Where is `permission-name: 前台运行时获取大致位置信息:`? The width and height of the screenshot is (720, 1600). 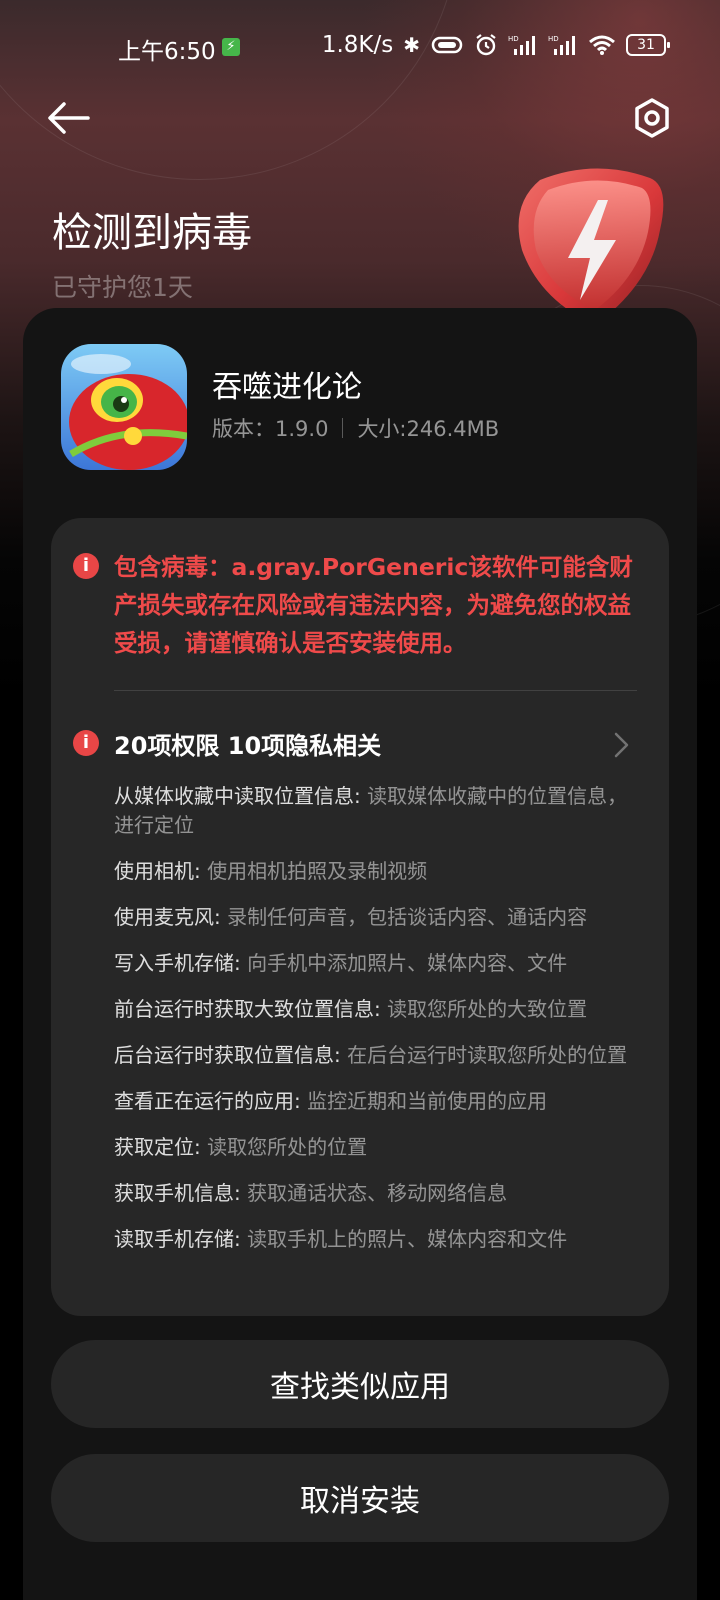 permission-name: 前台运行时获取大致位置信息: is located at coordinates (247, 1009).